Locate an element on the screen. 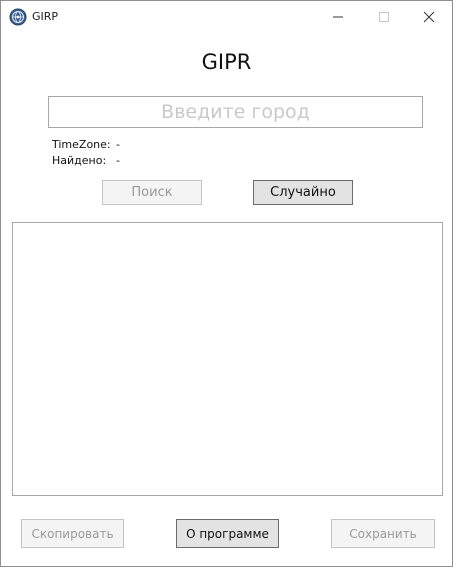 The height and width of the screenshot is (567, 453). title-bar: GIRP is located at coordinates (226, 17).